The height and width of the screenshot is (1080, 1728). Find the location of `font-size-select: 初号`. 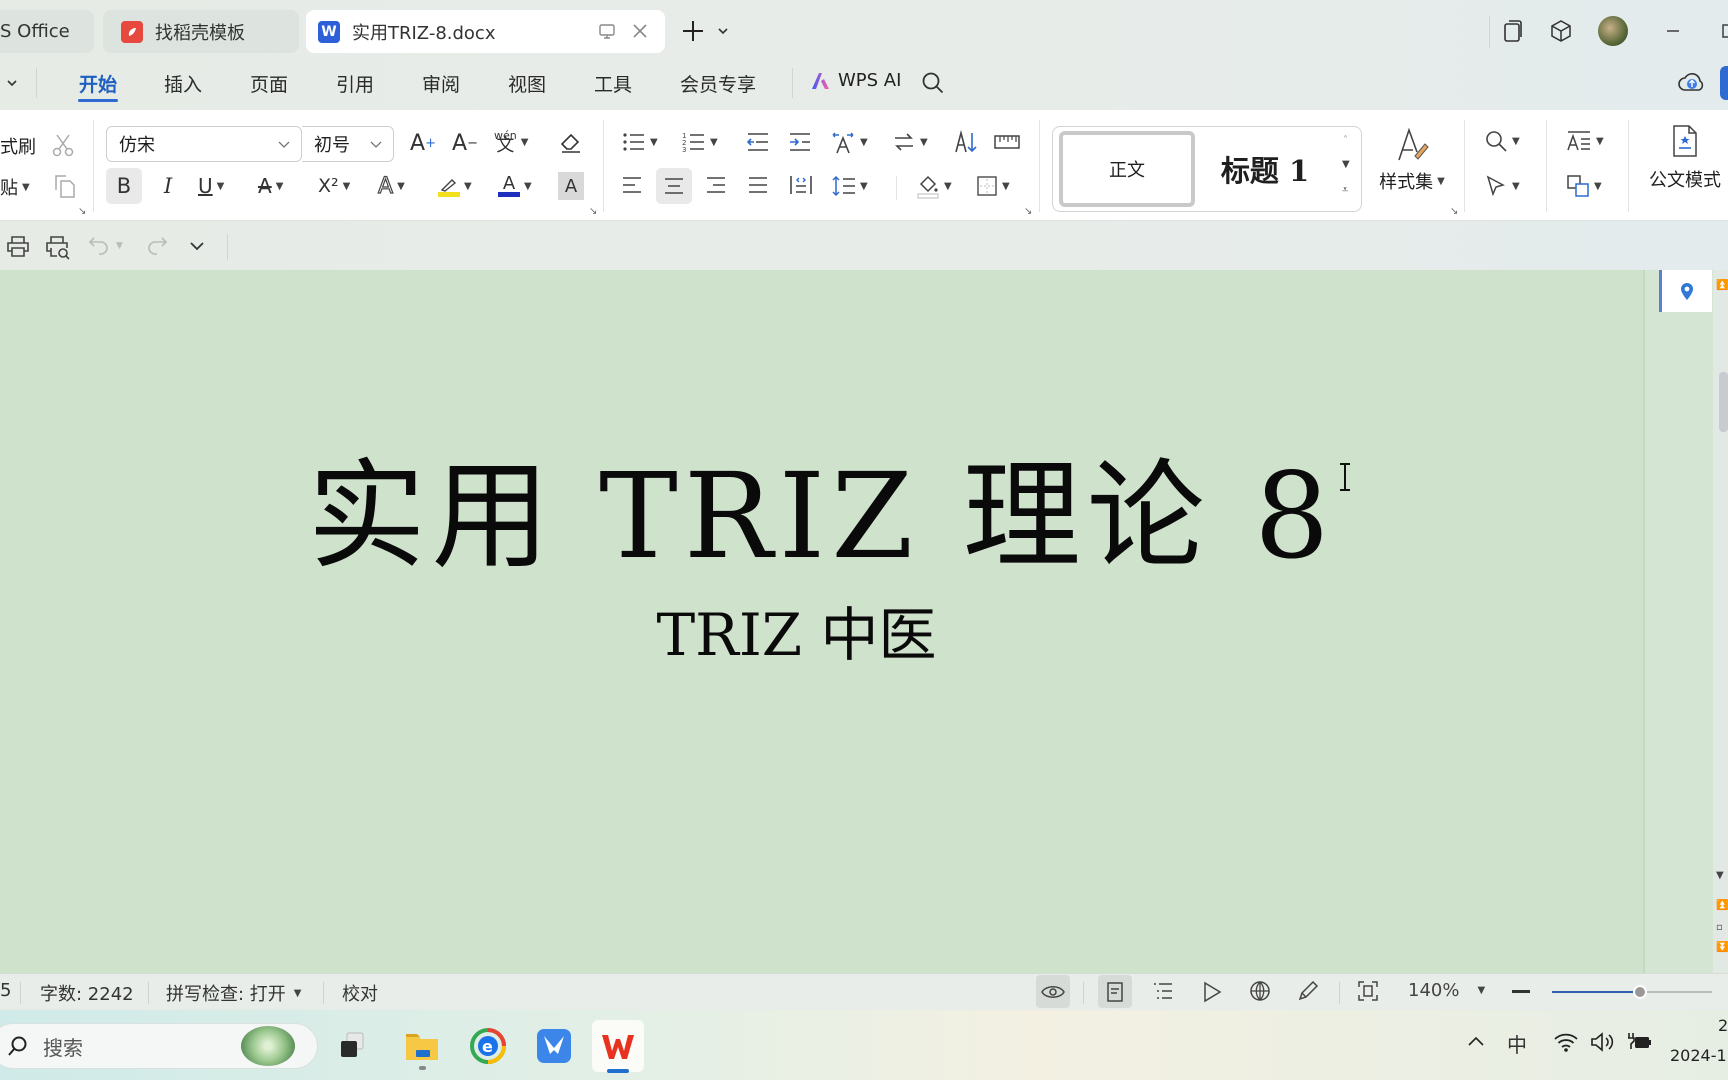

font-size-select: 初号 is located at coordinates (348, 144).